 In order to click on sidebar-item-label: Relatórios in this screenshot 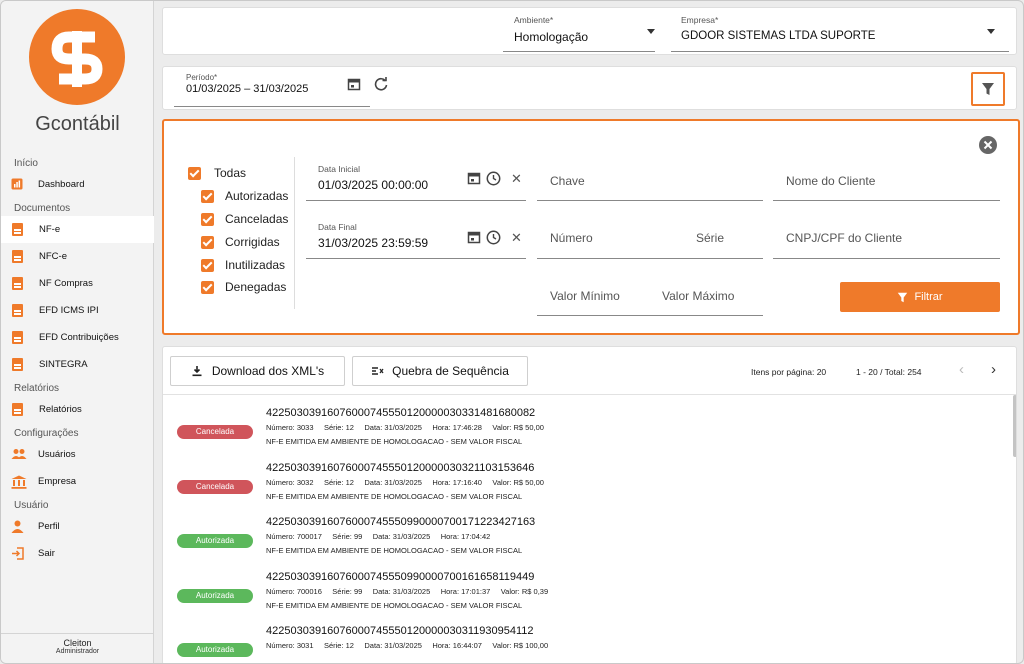, I will do `click(60, 409)`.